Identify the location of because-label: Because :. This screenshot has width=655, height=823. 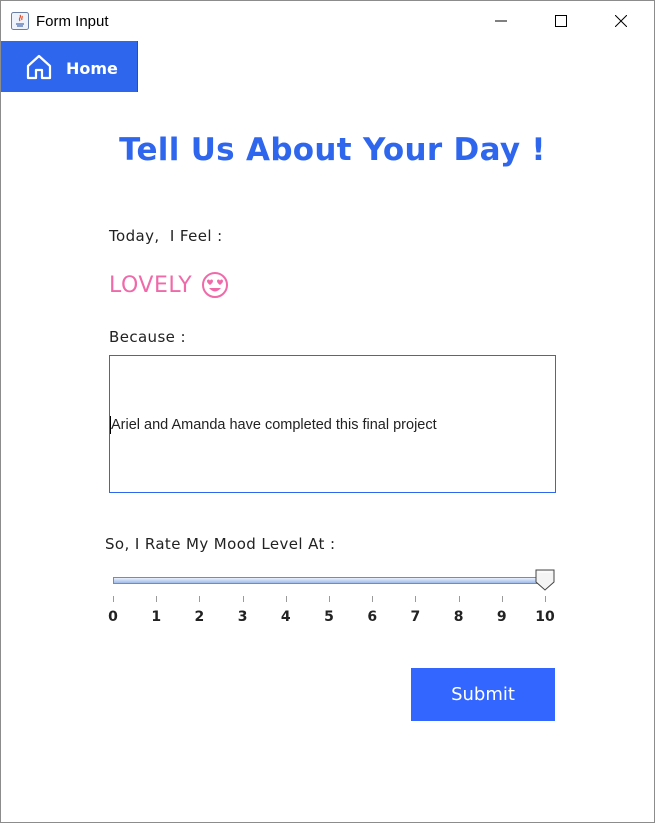
(147, 337).